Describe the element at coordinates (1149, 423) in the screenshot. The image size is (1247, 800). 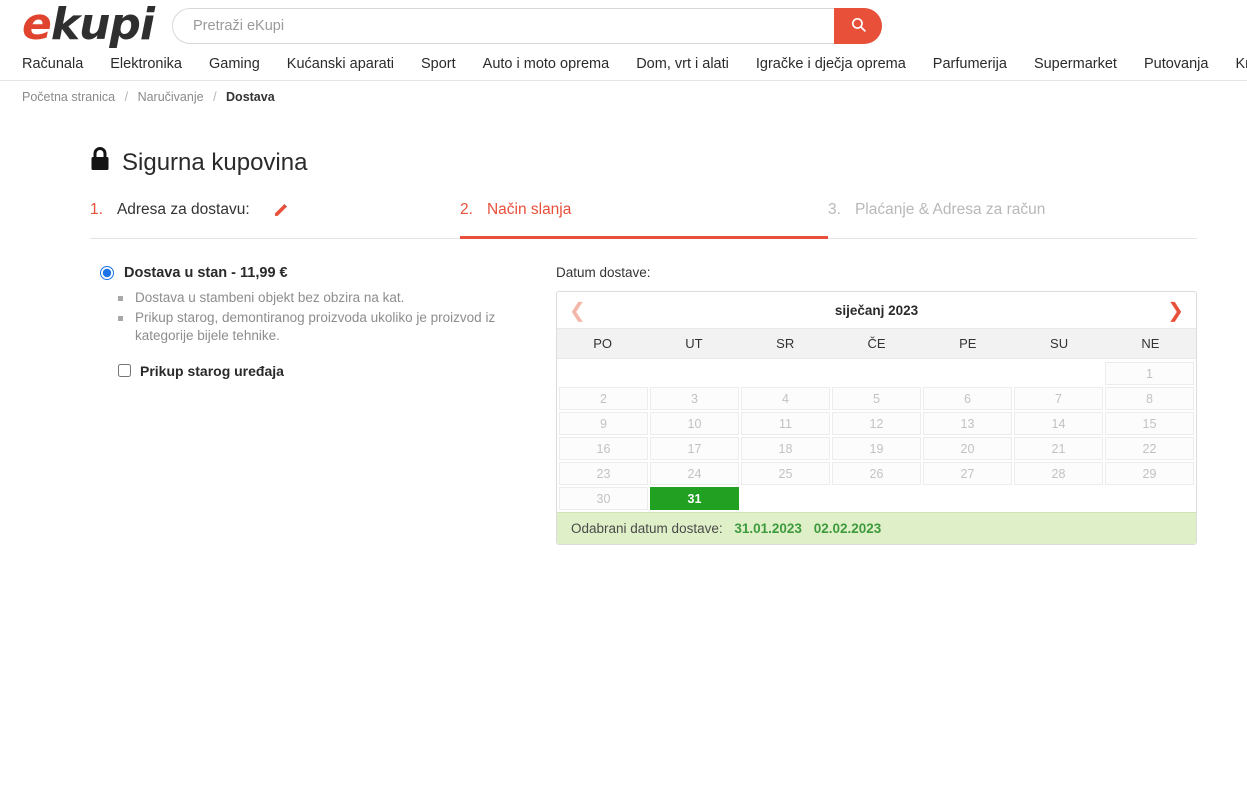
I see `calendar-day: 15` at that location.